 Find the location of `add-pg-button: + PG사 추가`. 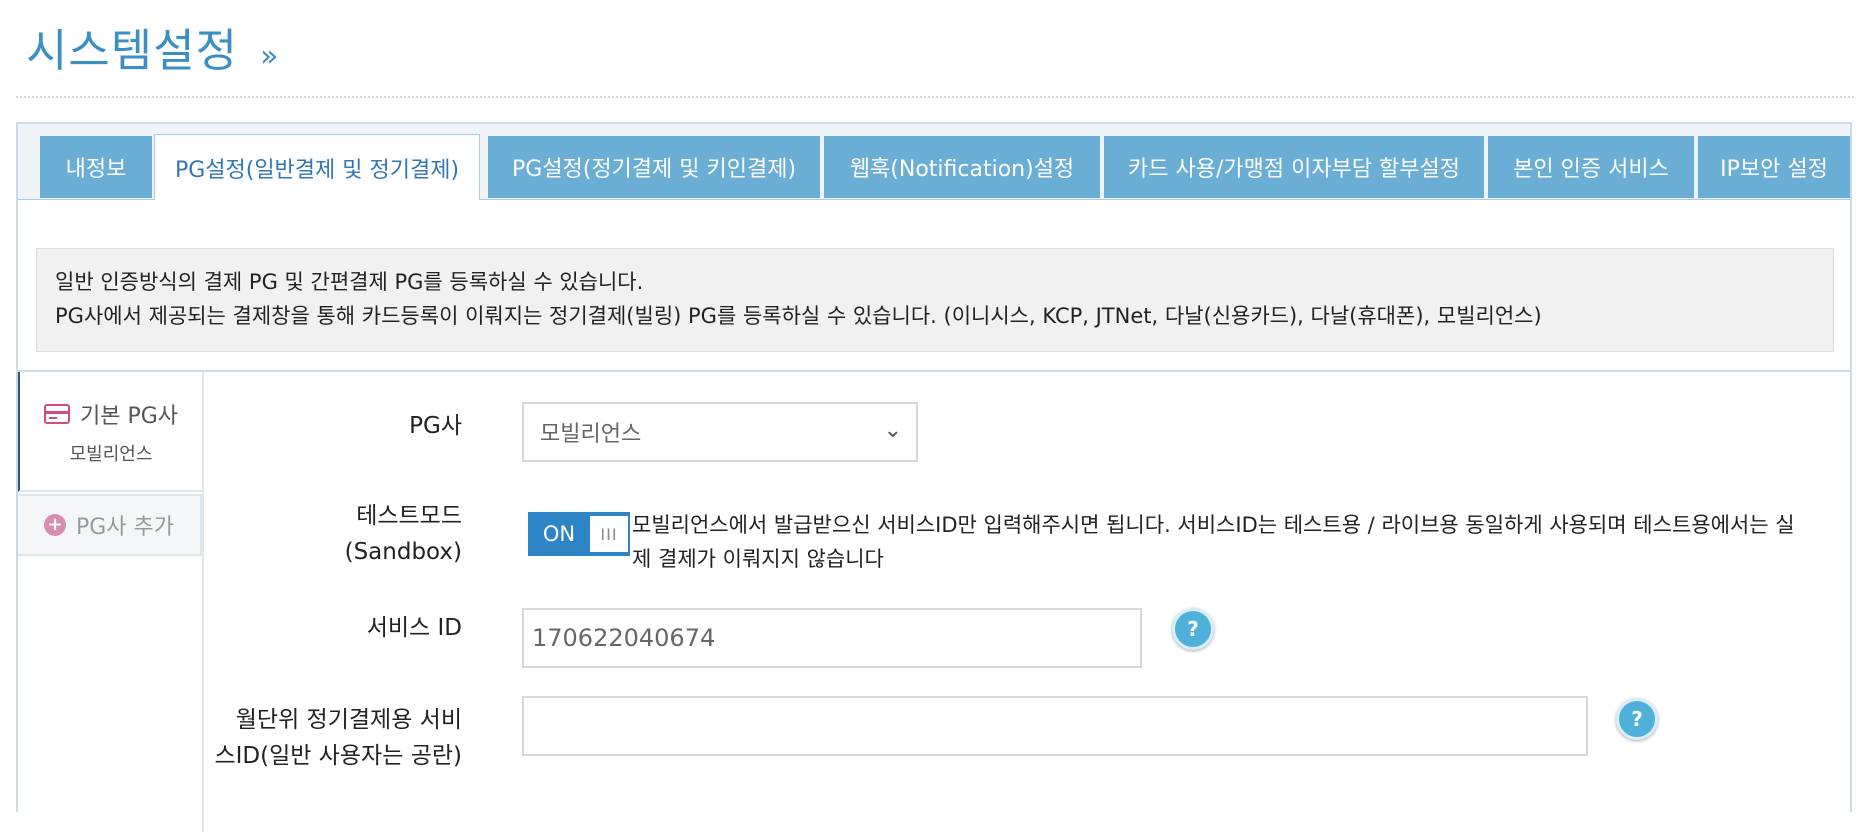

add-pg-button: + PG사 추가 is located at coordinates (110, 525).